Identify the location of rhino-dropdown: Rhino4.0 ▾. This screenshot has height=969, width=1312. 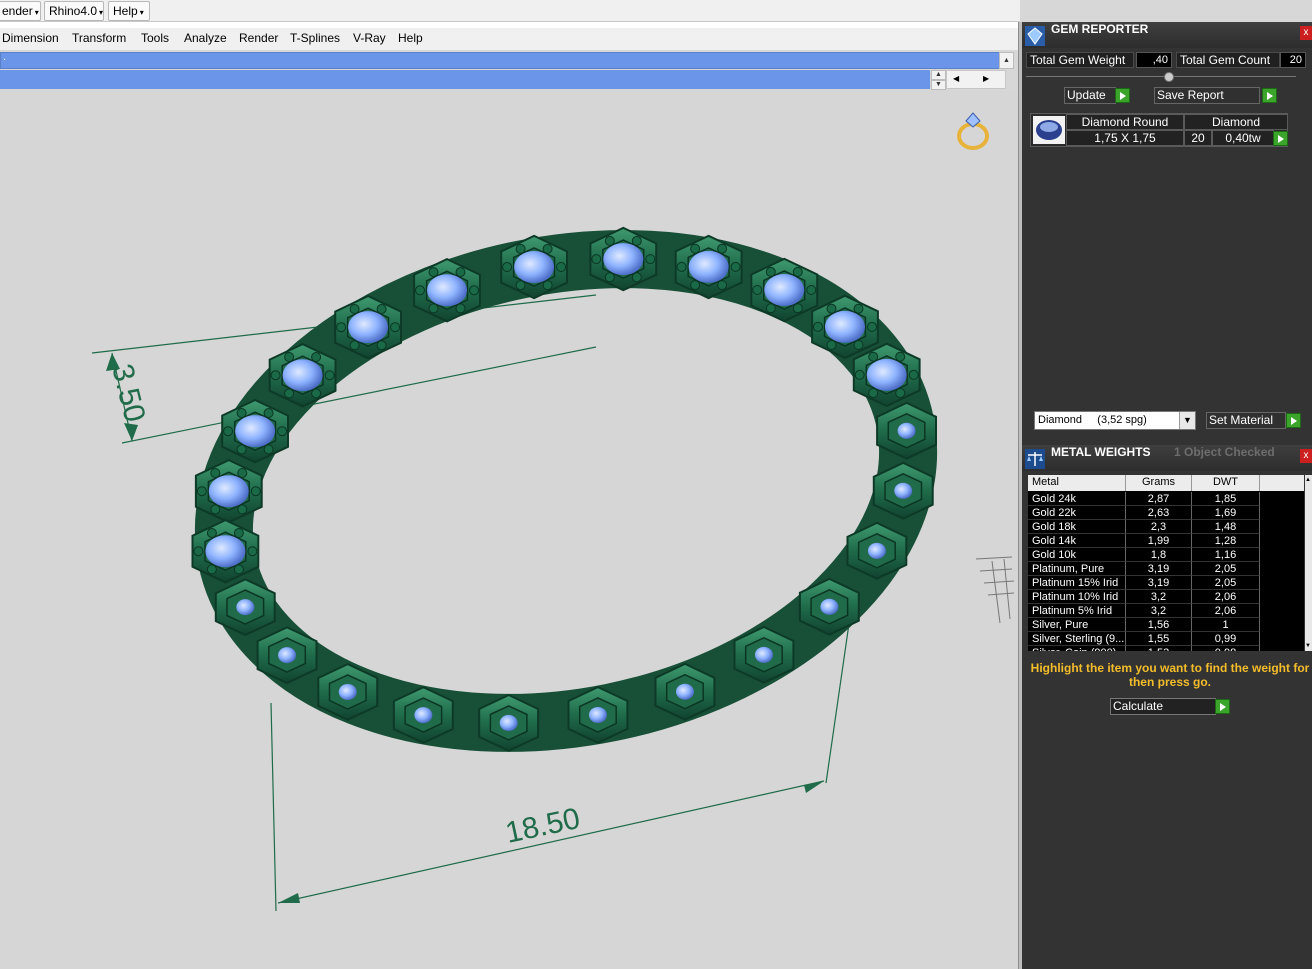
(74, 11).